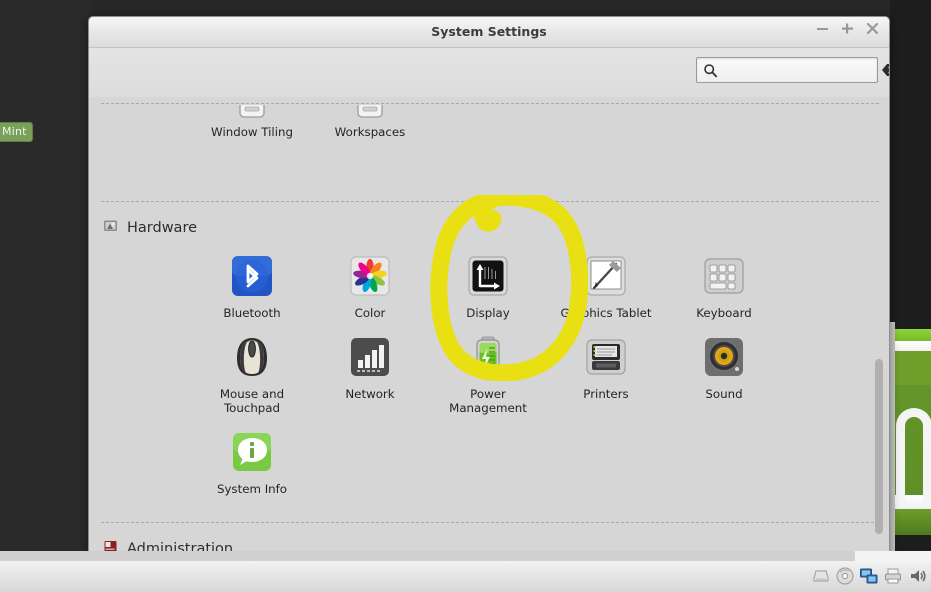 The image size is (931, 592). What do you see at coordinates (370, 394) in the screenshot?
I see `settings-item-label: Network` at bounding box center [370, 394].